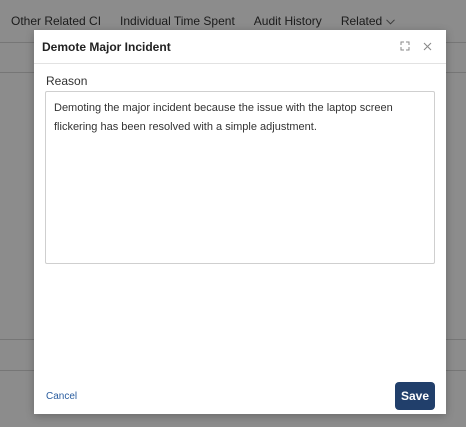 This screenshot has height=427, width=466. I want to click on close-icon, so click(427, 46).